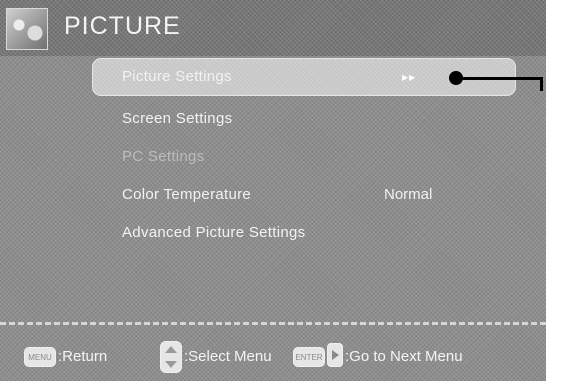  What do you see at coordinates (122, 26) in the screenshot?
I see `menu-title: PICTURE` at bounding box center [122, 26].